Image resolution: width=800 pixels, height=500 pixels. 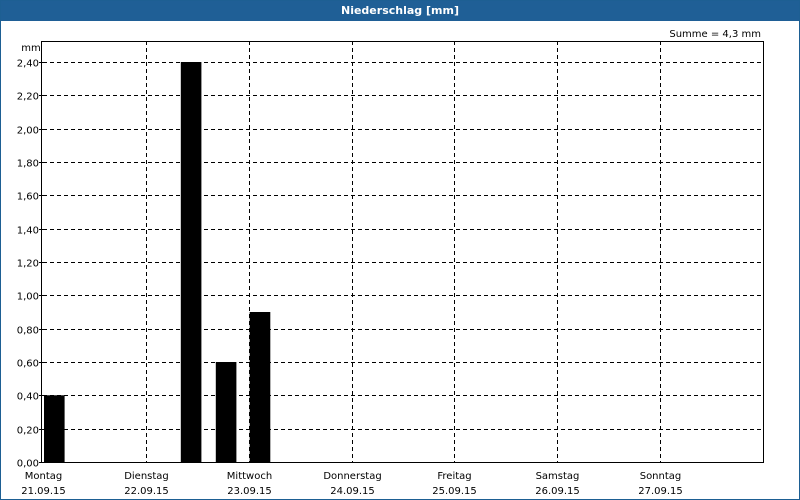 I want to click on y-tick-label: 0,20, so click(x=28, y=431).